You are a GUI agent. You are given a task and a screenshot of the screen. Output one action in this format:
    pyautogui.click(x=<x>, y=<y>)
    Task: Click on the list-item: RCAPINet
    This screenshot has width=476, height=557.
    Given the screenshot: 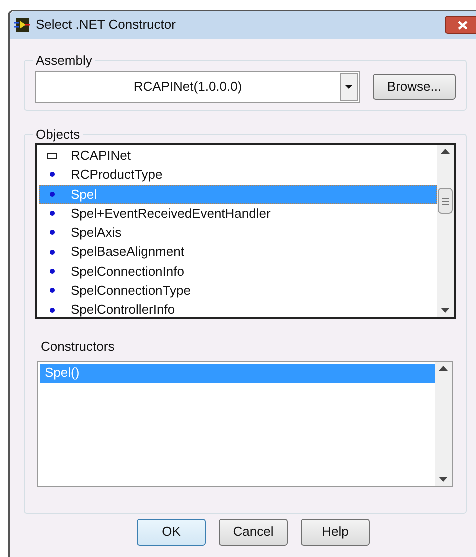 What is the action you would take?
    pyautogui.click(x=238, y=156)
    